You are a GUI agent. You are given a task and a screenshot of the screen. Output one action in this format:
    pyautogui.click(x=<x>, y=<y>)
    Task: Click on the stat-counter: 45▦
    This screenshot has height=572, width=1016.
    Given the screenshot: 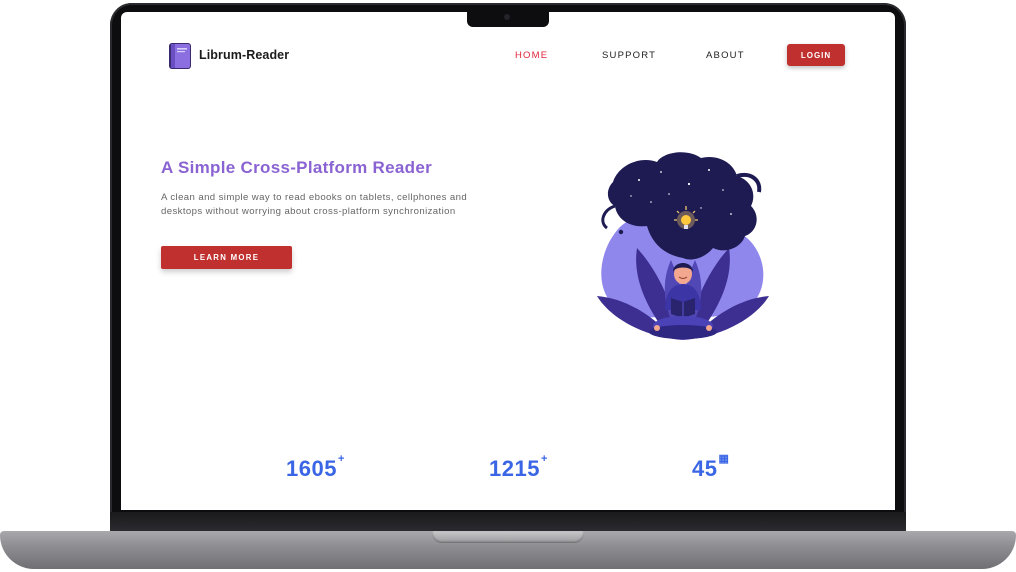 What is the action you would take?
    pyautogui.click(x=711, y=467)
    